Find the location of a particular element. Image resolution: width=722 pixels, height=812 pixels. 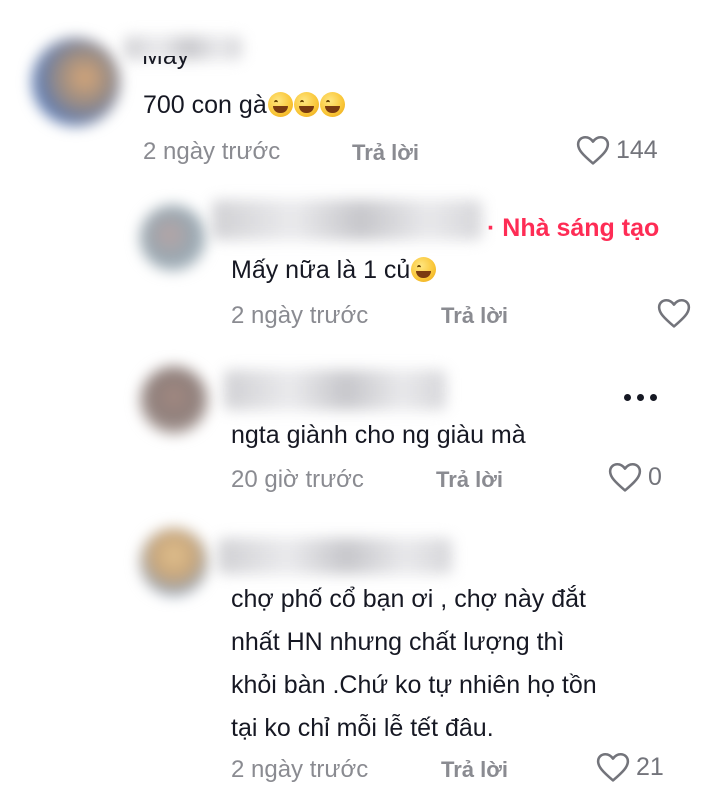

username-partial: May is located at coordinates (182, 63).